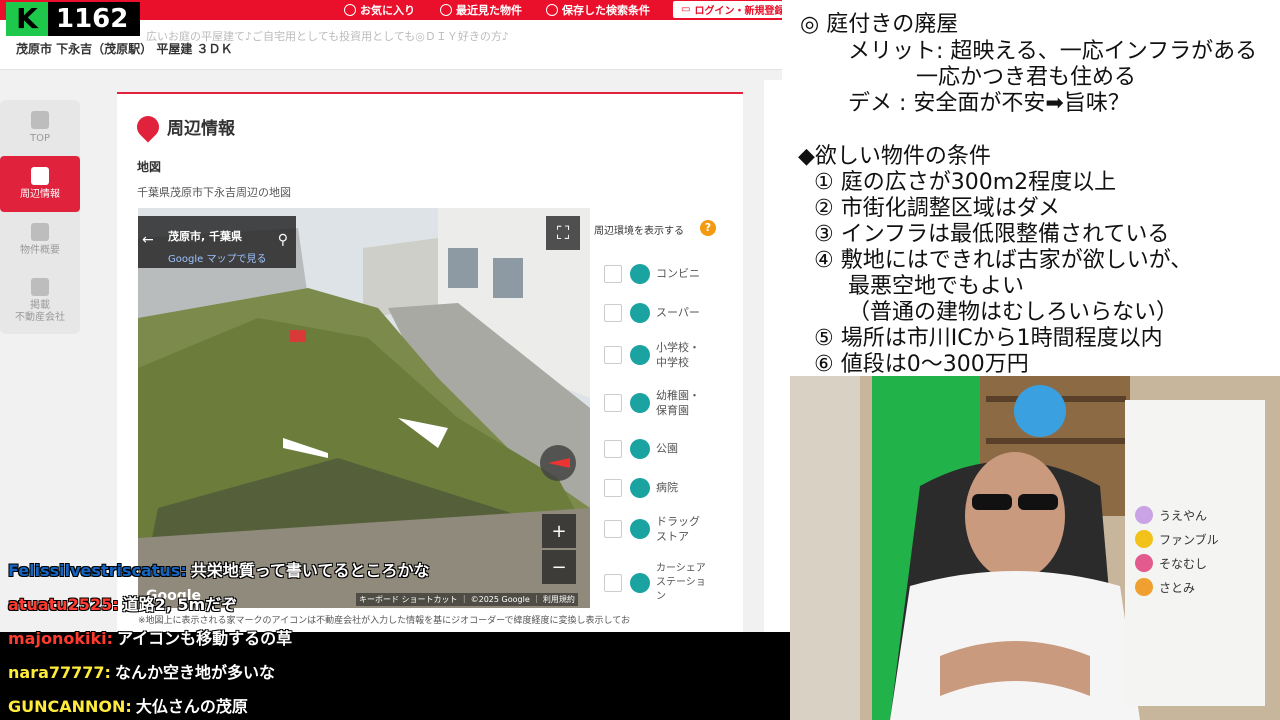  I want to click on env-item-kindergarten: 幼稚園・保育園, so click(662, 403).